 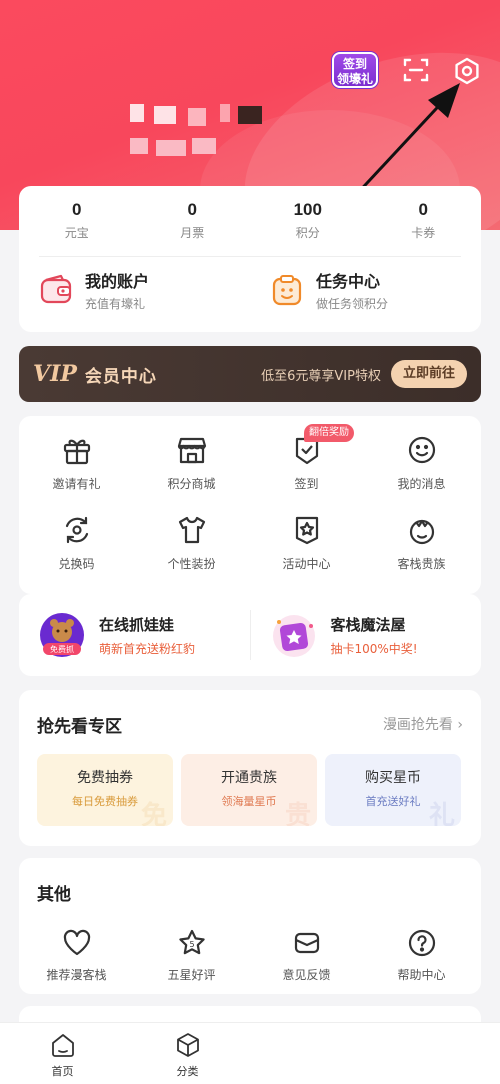 What do you see at coordinates (417, 725) in the screenshot?
I see `more-label: 漫画抢先看` at bounding box center [417, 725].